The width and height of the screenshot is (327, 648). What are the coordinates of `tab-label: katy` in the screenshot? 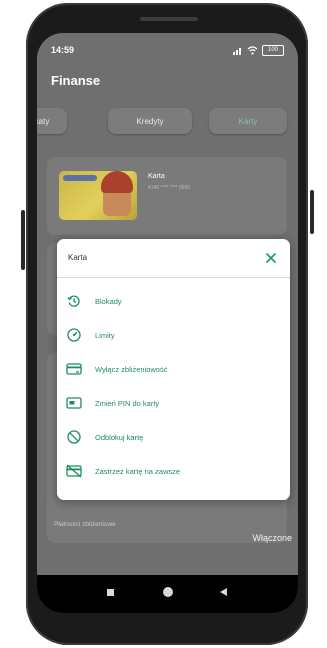 It's located at (43, 121).